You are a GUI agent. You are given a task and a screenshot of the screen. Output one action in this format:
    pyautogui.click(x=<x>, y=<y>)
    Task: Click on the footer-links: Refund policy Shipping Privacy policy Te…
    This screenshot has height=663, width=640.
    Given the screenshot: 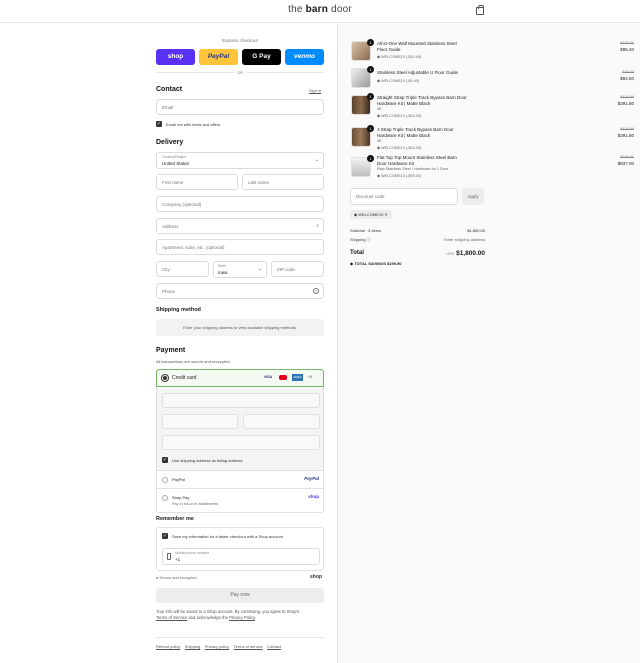 What is the action you would take?
    pyautogui.click(x=218, y=646)
    